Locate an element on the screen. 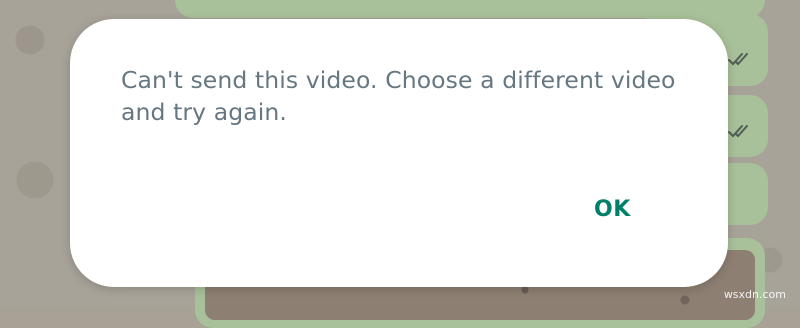  watermark: wsxdn.com is located at coordinates (754, 294).